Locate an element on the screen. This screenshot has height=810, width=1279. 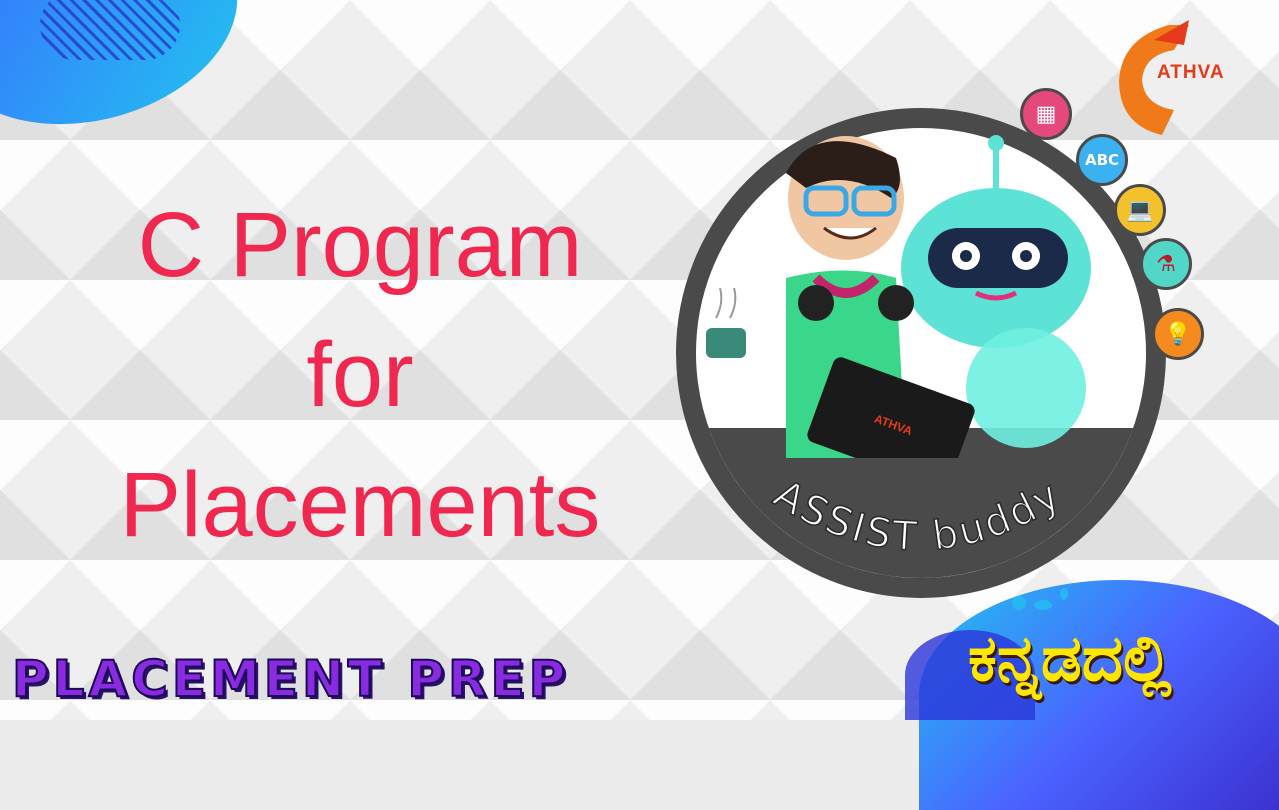
badge-text: ASSIST buddy is located at coordinates (916, 515).